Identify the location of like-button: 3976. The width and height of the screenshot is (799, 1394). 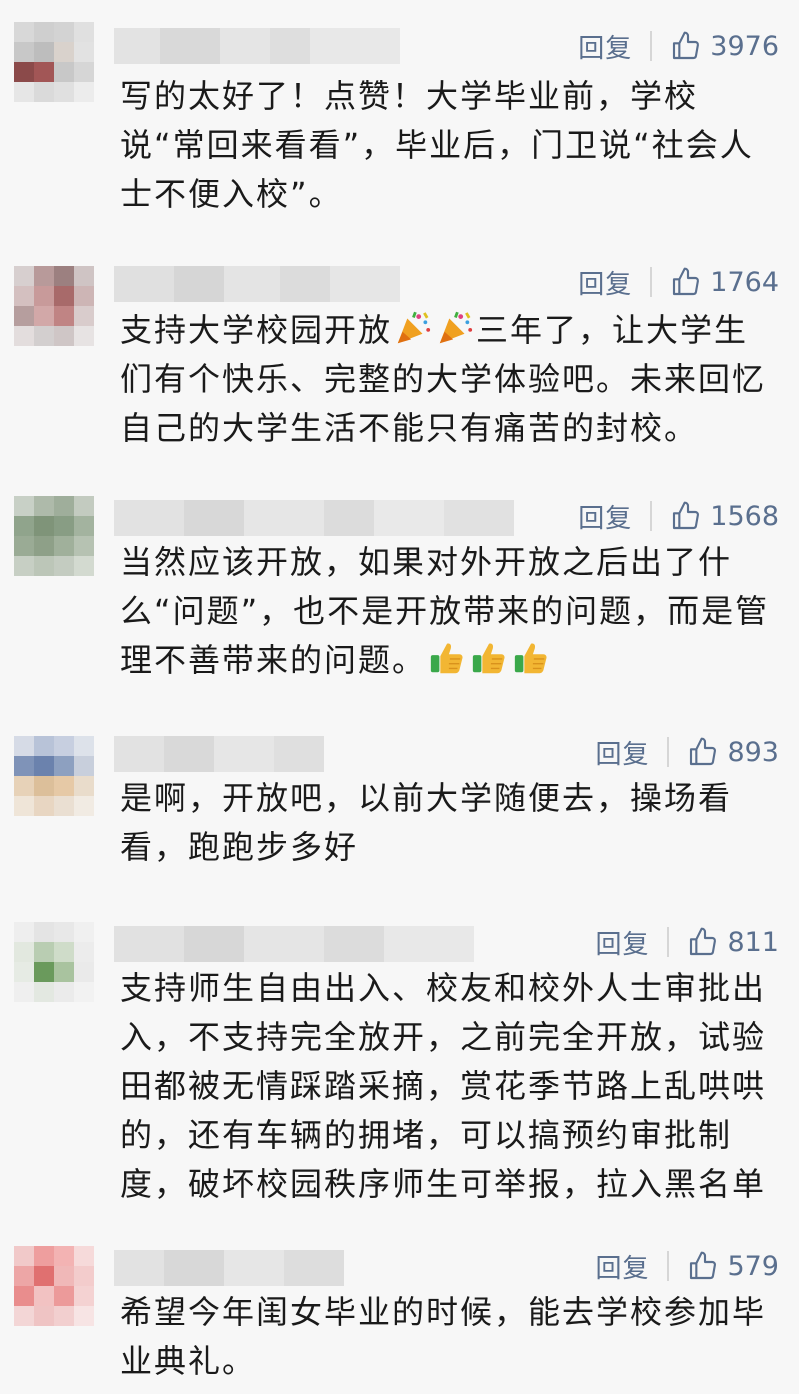
(724, 46).